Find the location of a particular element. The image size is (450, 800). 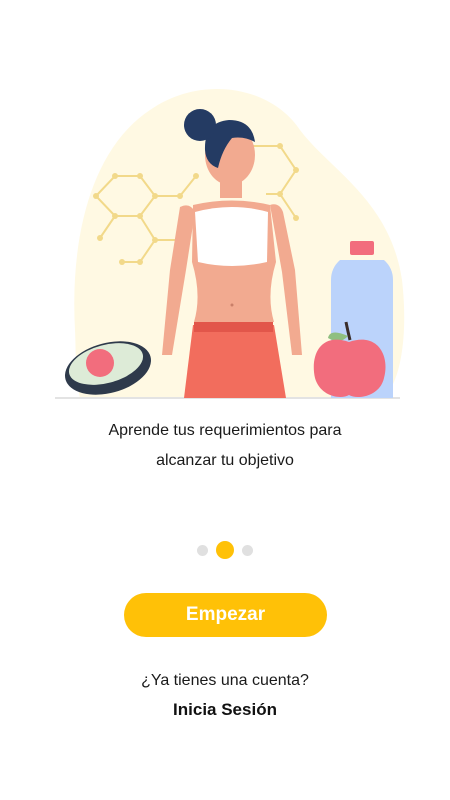

page-dot-active is located at coordinates (225, 550).